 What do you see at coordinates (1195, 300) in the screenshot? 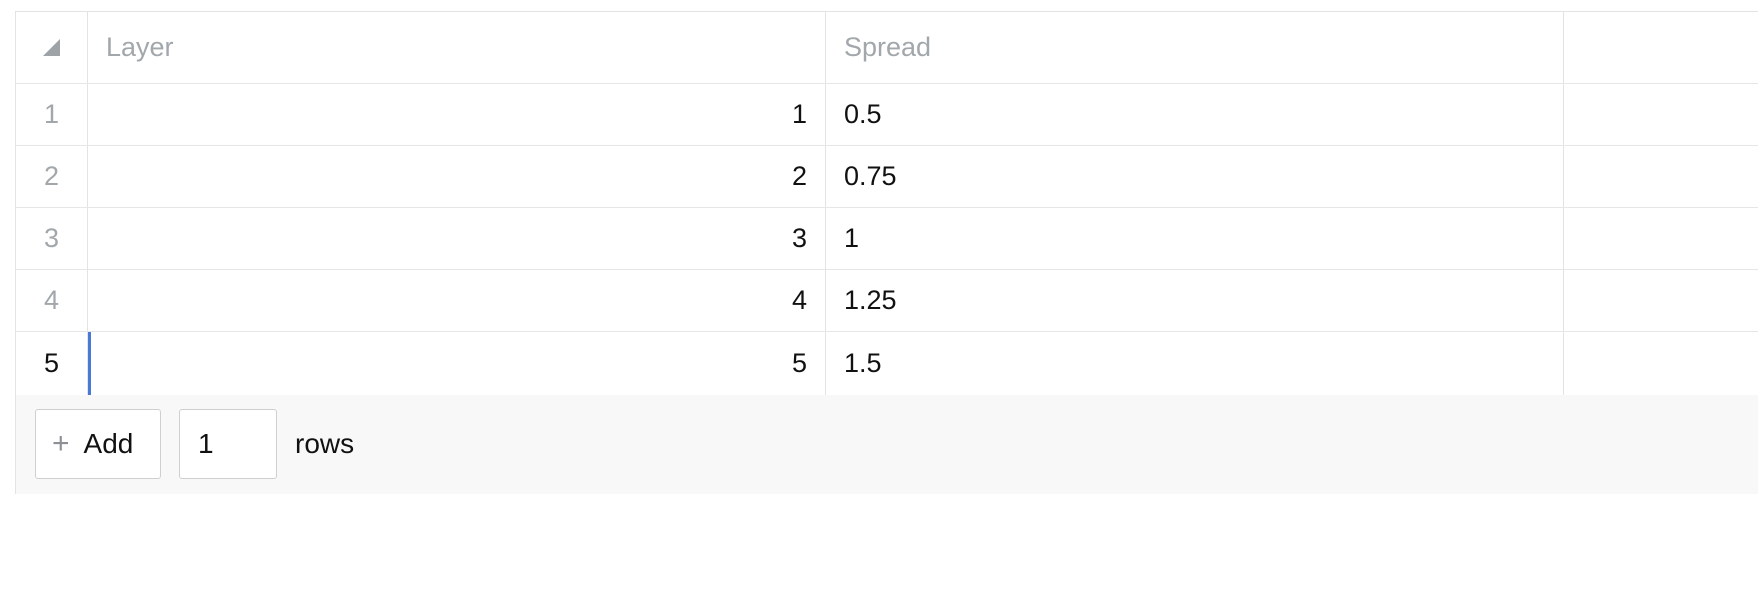
I see `cell-spread: 1.25` at bounding box center [1195, 300].